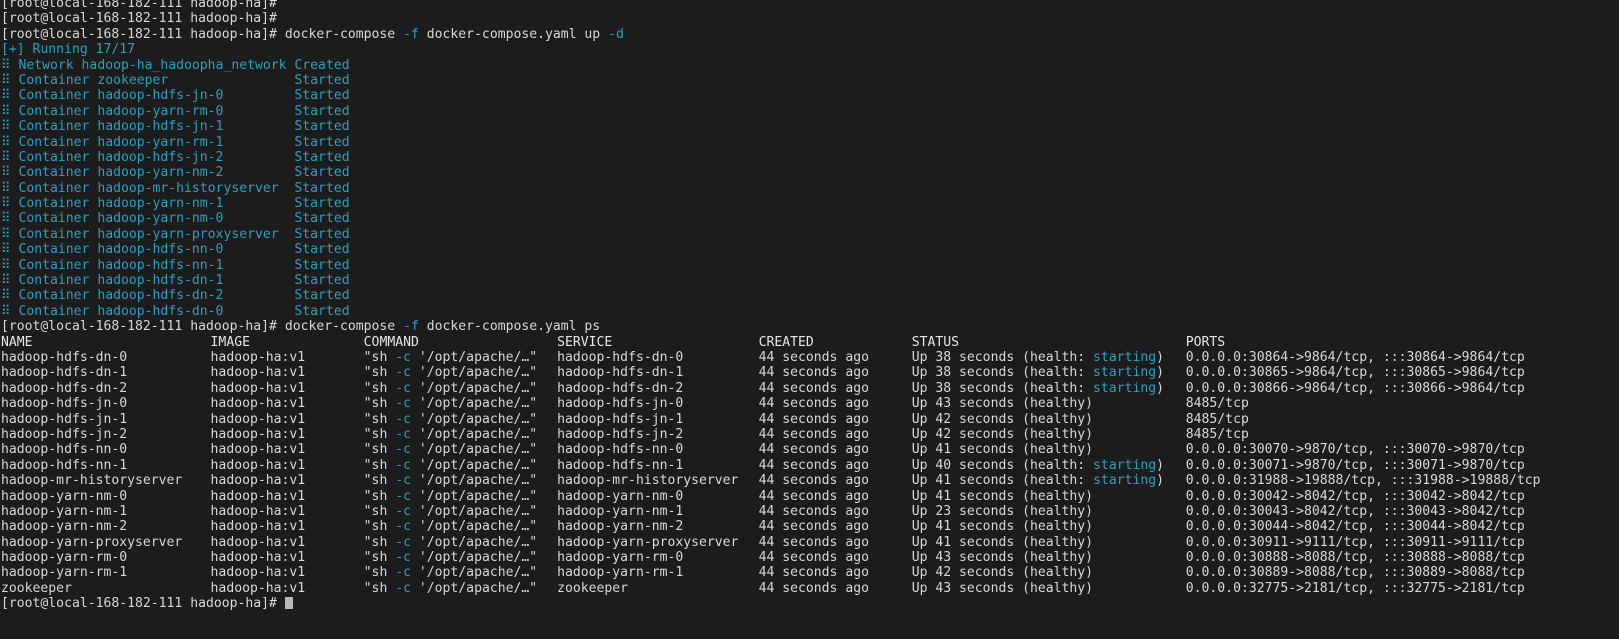  I want to click on cell-status: Up 41 seconds (health: starting), so click(1049, 480).